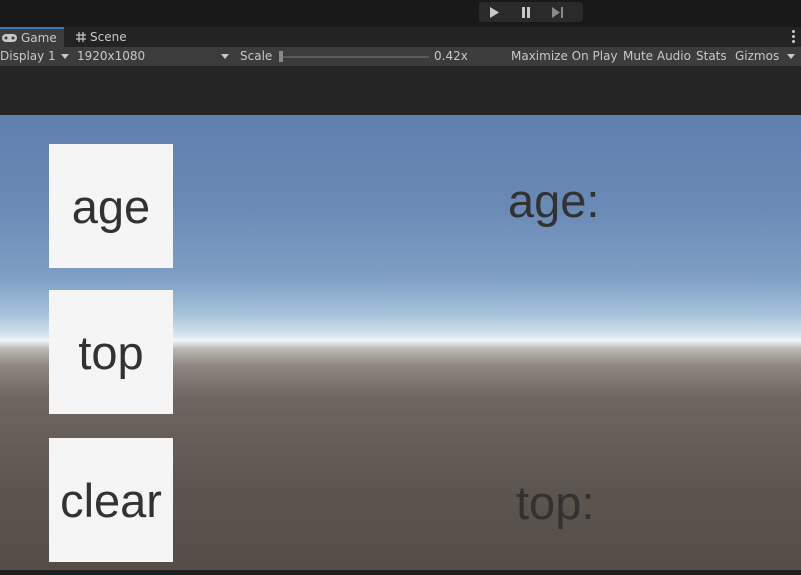 This screenshot has height=575, width=801. I want to click on gizmos-chevron-down-icon, so click(791, 56).